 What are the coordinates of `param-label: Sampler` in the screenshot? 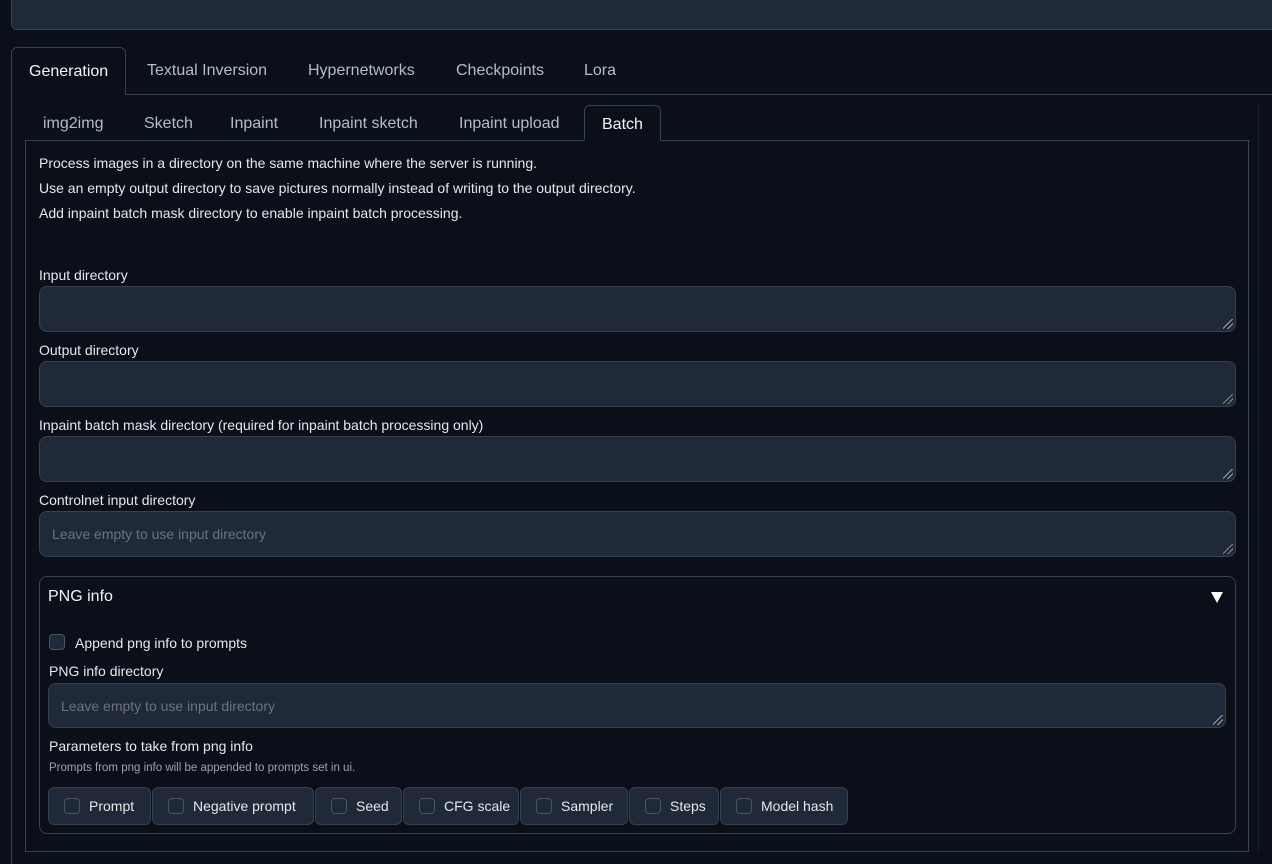 It's located at (587, 806).